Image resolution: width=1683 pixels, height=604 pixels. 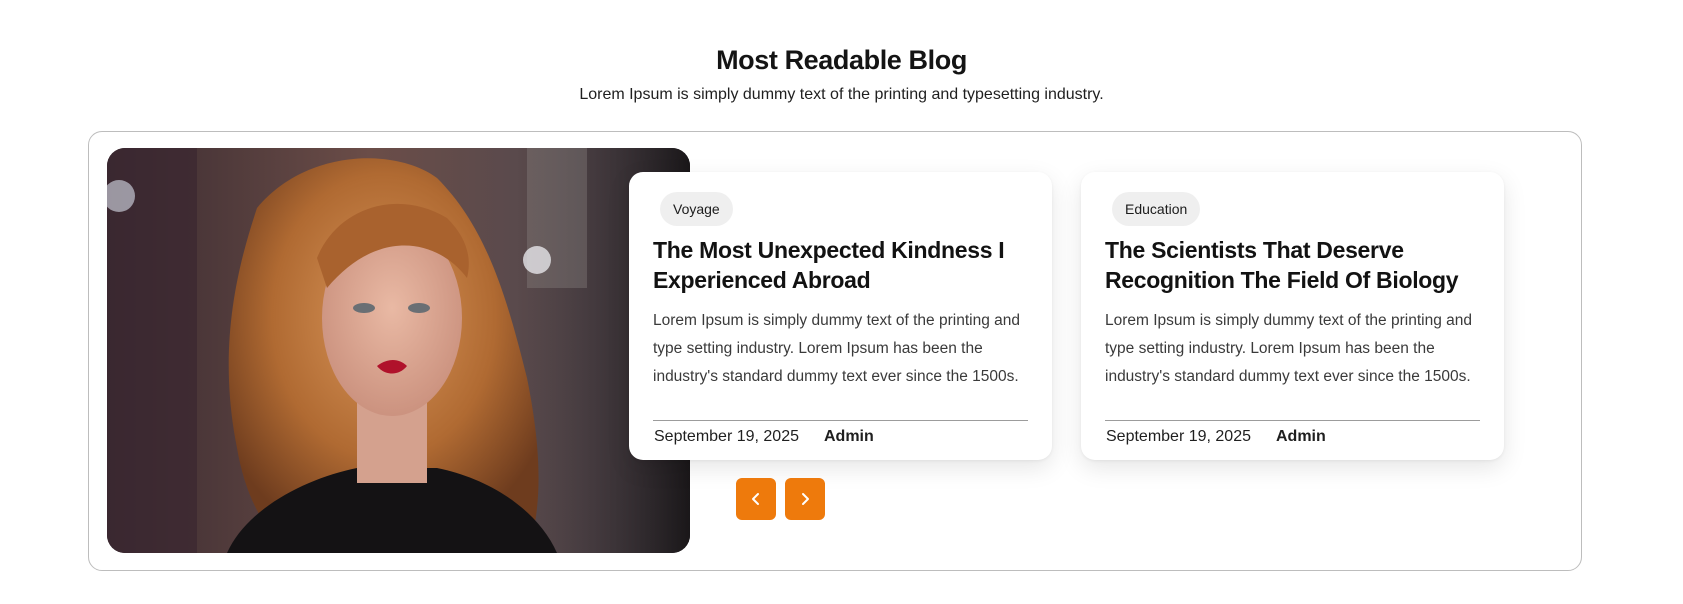 I want to click on section-title: Most Readable Blog, so click(x=841, y=60).